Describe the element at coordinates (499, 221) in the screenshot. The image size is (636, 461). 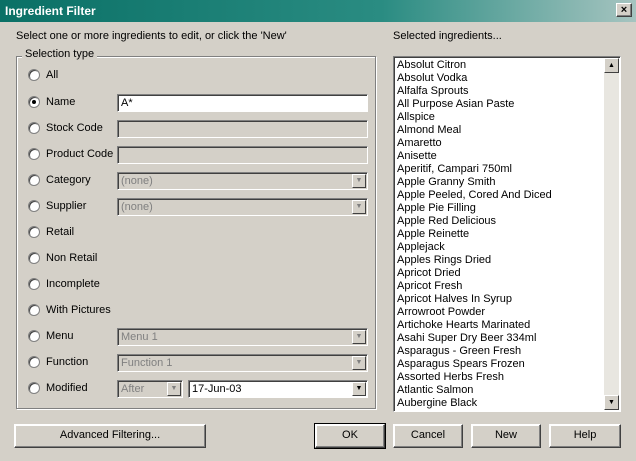
I see `list-item: Apple Red Delicious` at that location.